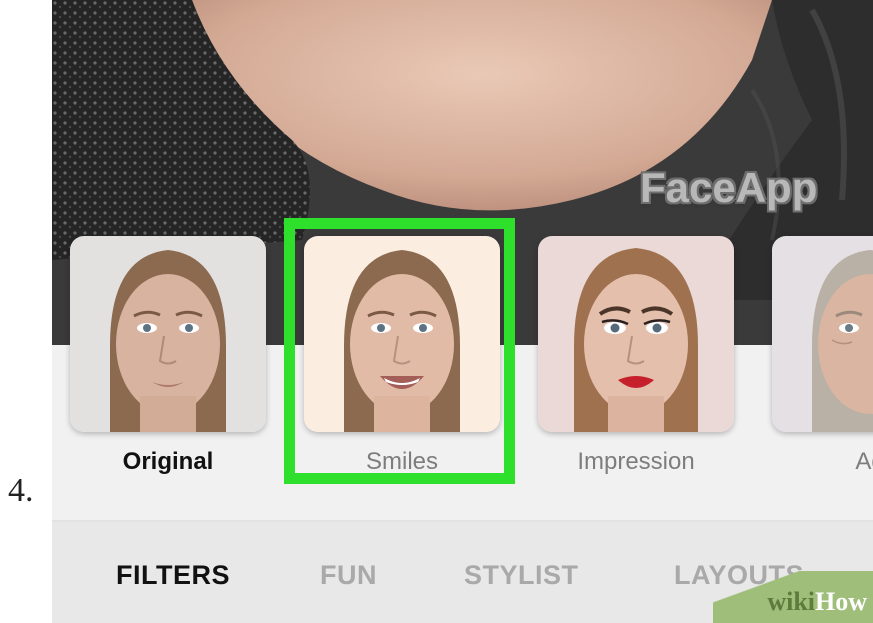 This screenshot has width=873, height=623. I want to click on filter-impression-label: Impression, so click(636, 462).